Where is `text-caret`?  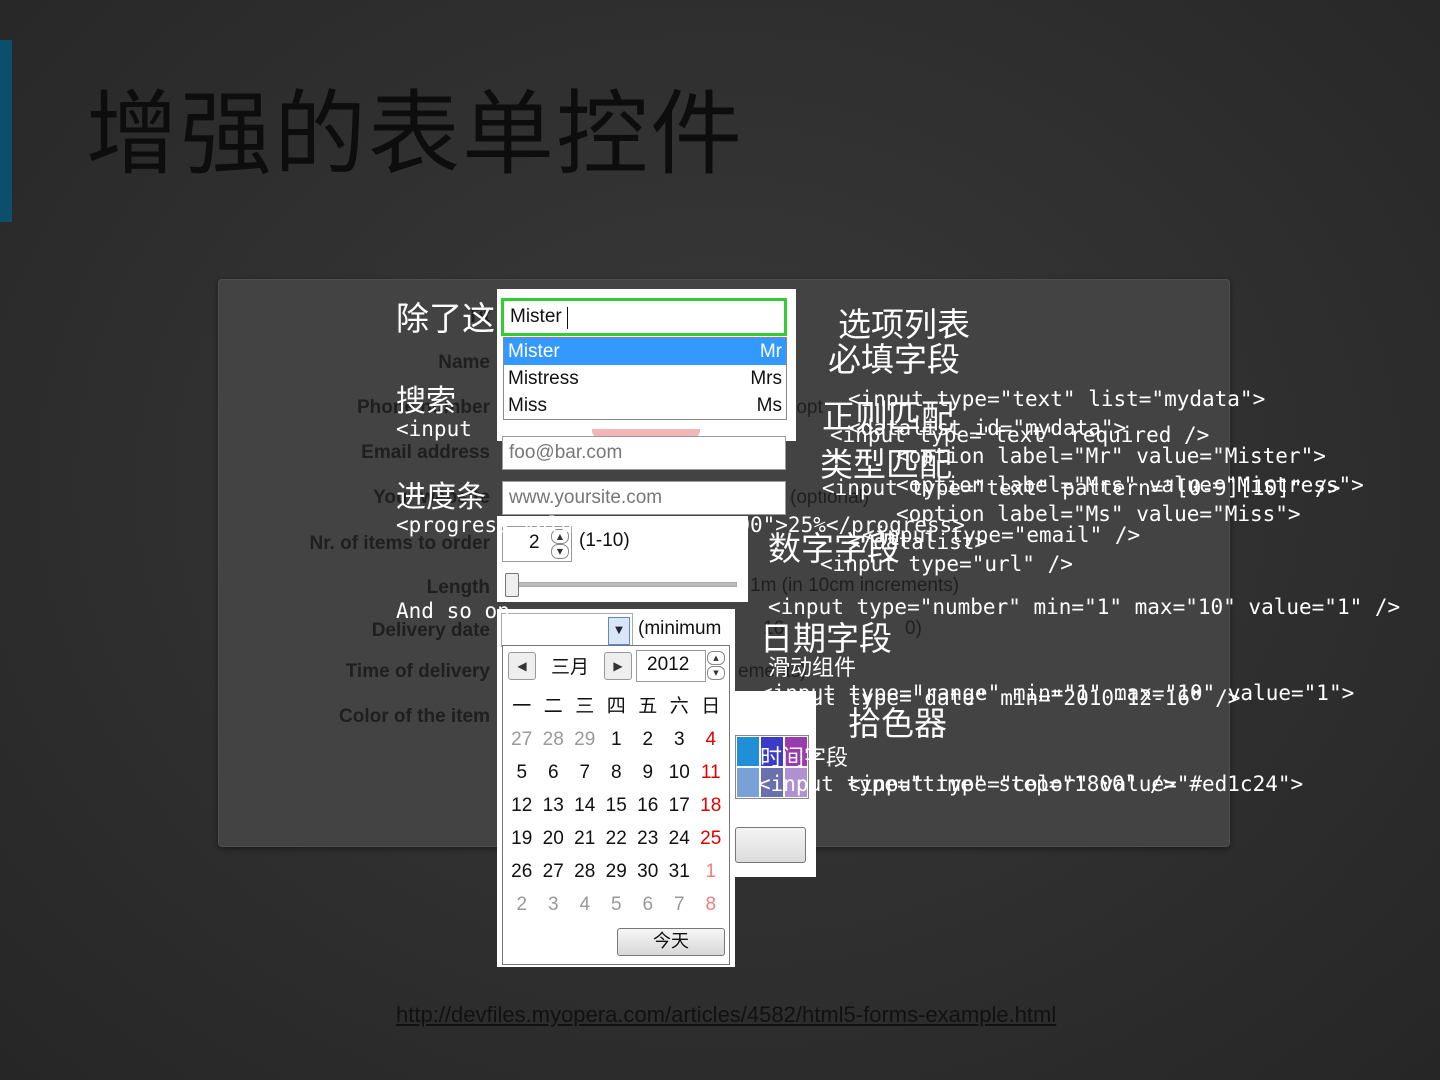 text-caret is located at coordinates (567, 318).